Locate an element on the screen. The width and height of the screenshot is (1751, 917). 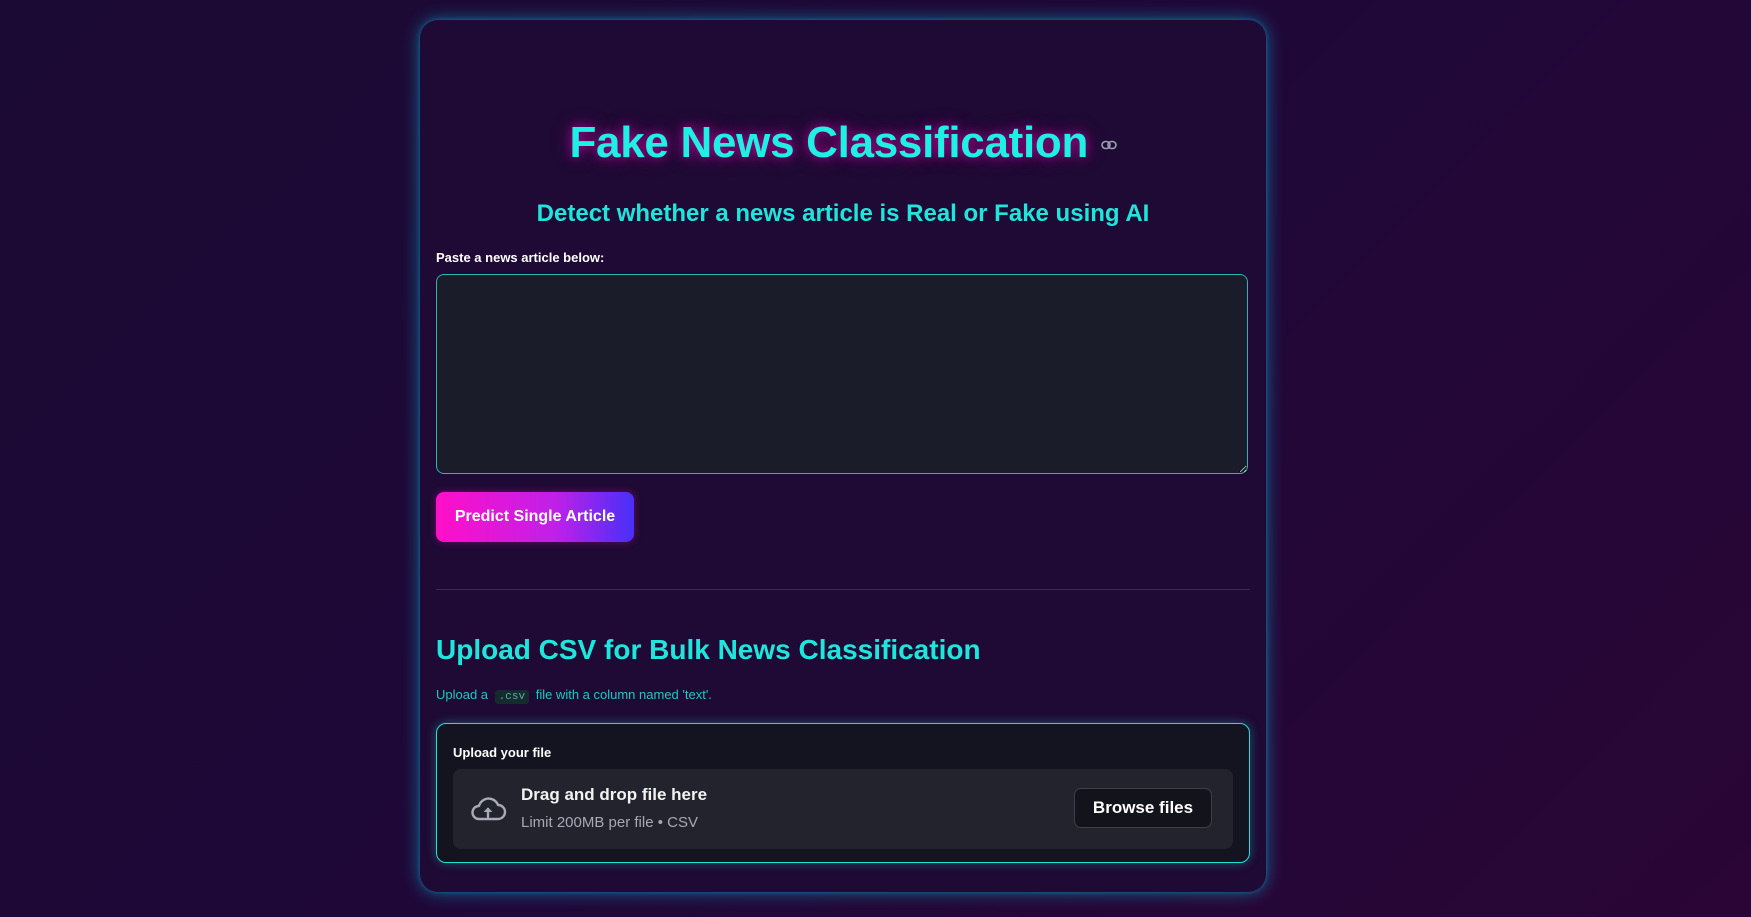
upload-caption-prefix: Upload a is located at coordinates (462, 694).